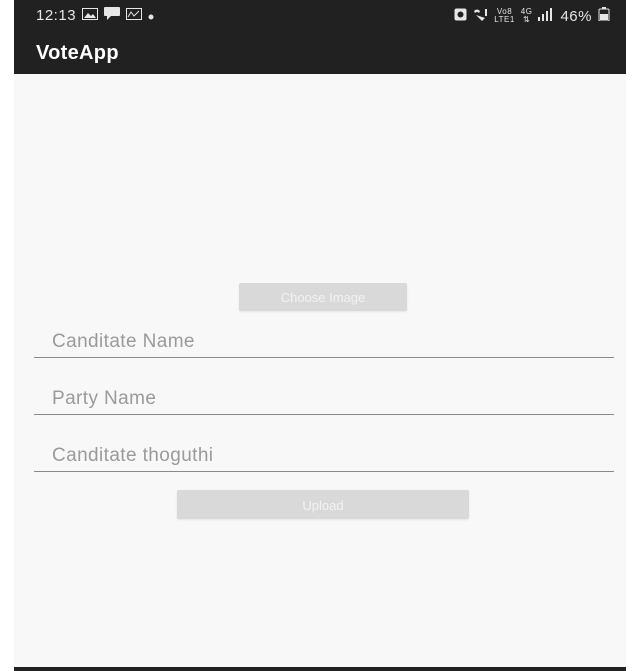 The width and height of the screenshot is (634, 671). Describe the element at coordinates (56, 15) in the screenshot. I see `status-time: 12:13` at that location.